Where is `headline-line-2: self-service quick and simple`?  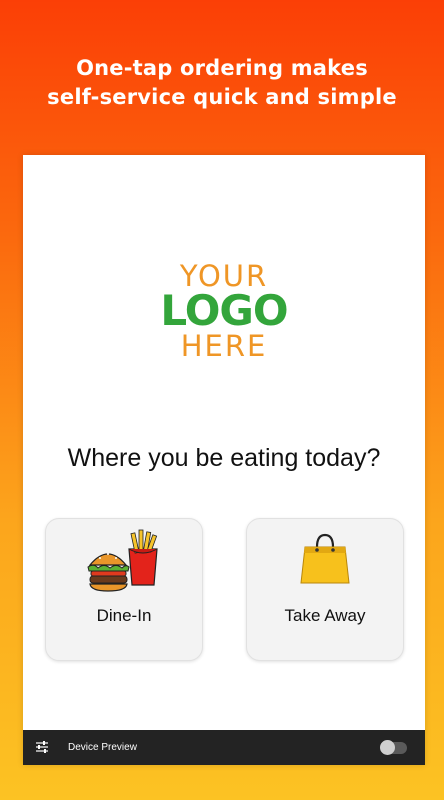 headline-line-2: self-service quick and simple is located at coordinates (222, 97).